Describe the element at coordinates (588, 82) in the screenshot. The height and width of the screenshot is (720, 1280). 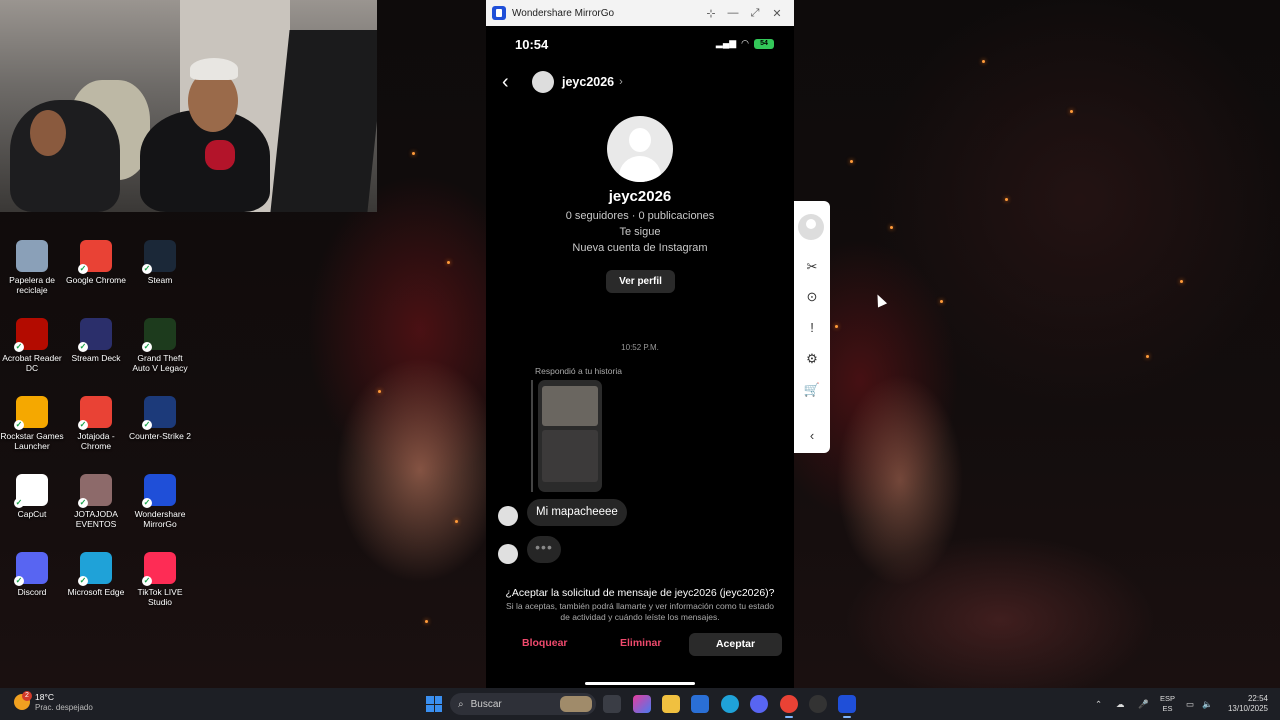
I see `header-username: jeyc2026` at that location.